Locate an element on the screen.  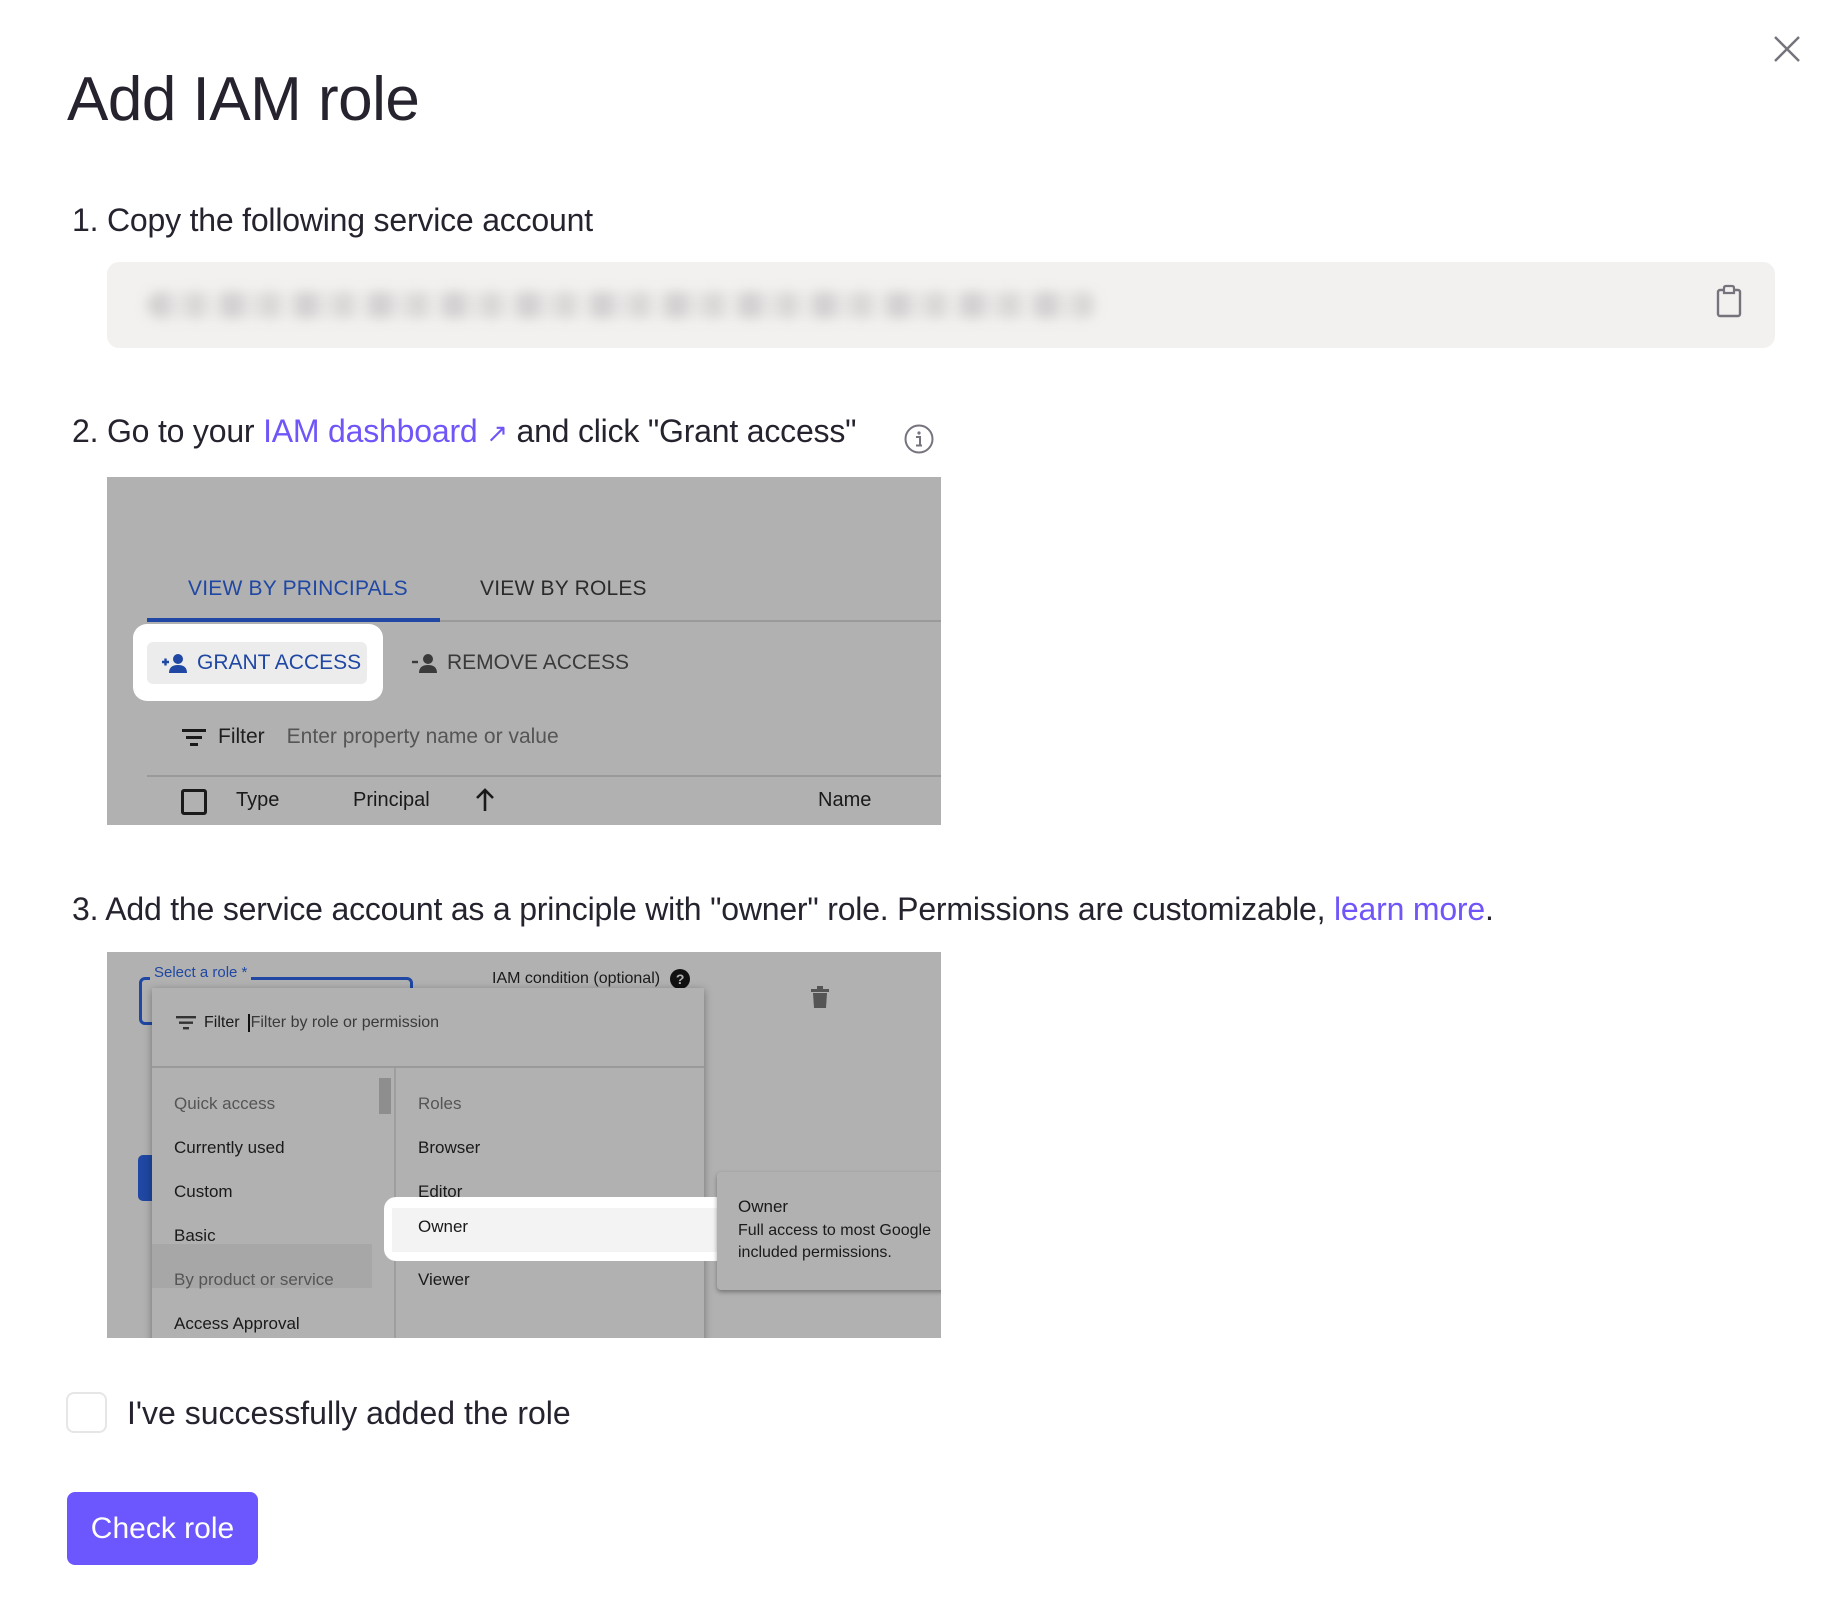
category-basic: Basic is located at coordinates (195, 1235).